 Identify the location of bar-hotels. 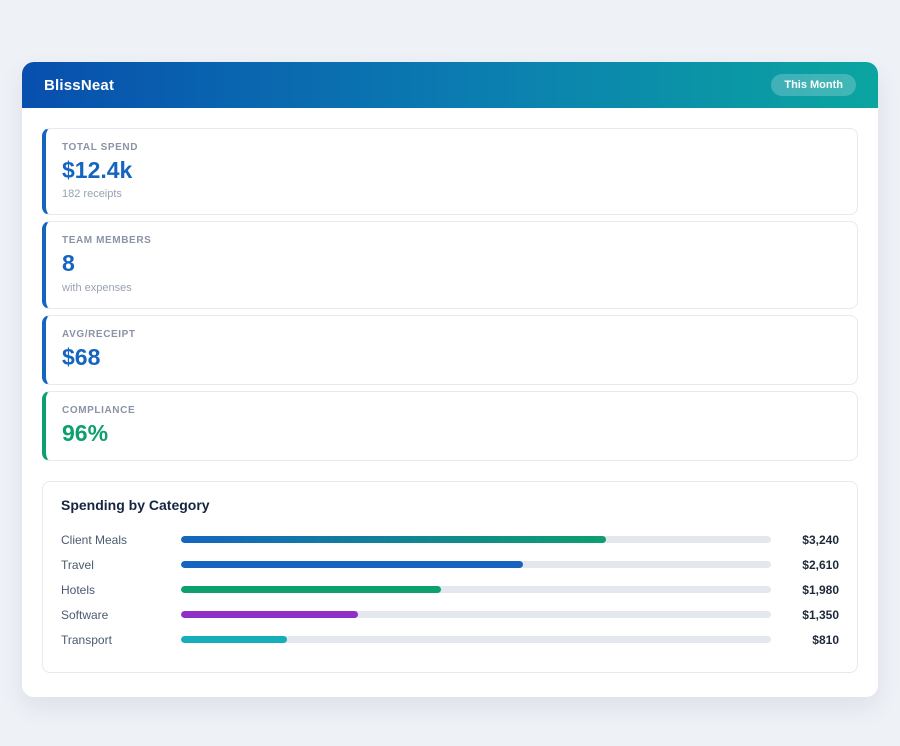
(311, 590).